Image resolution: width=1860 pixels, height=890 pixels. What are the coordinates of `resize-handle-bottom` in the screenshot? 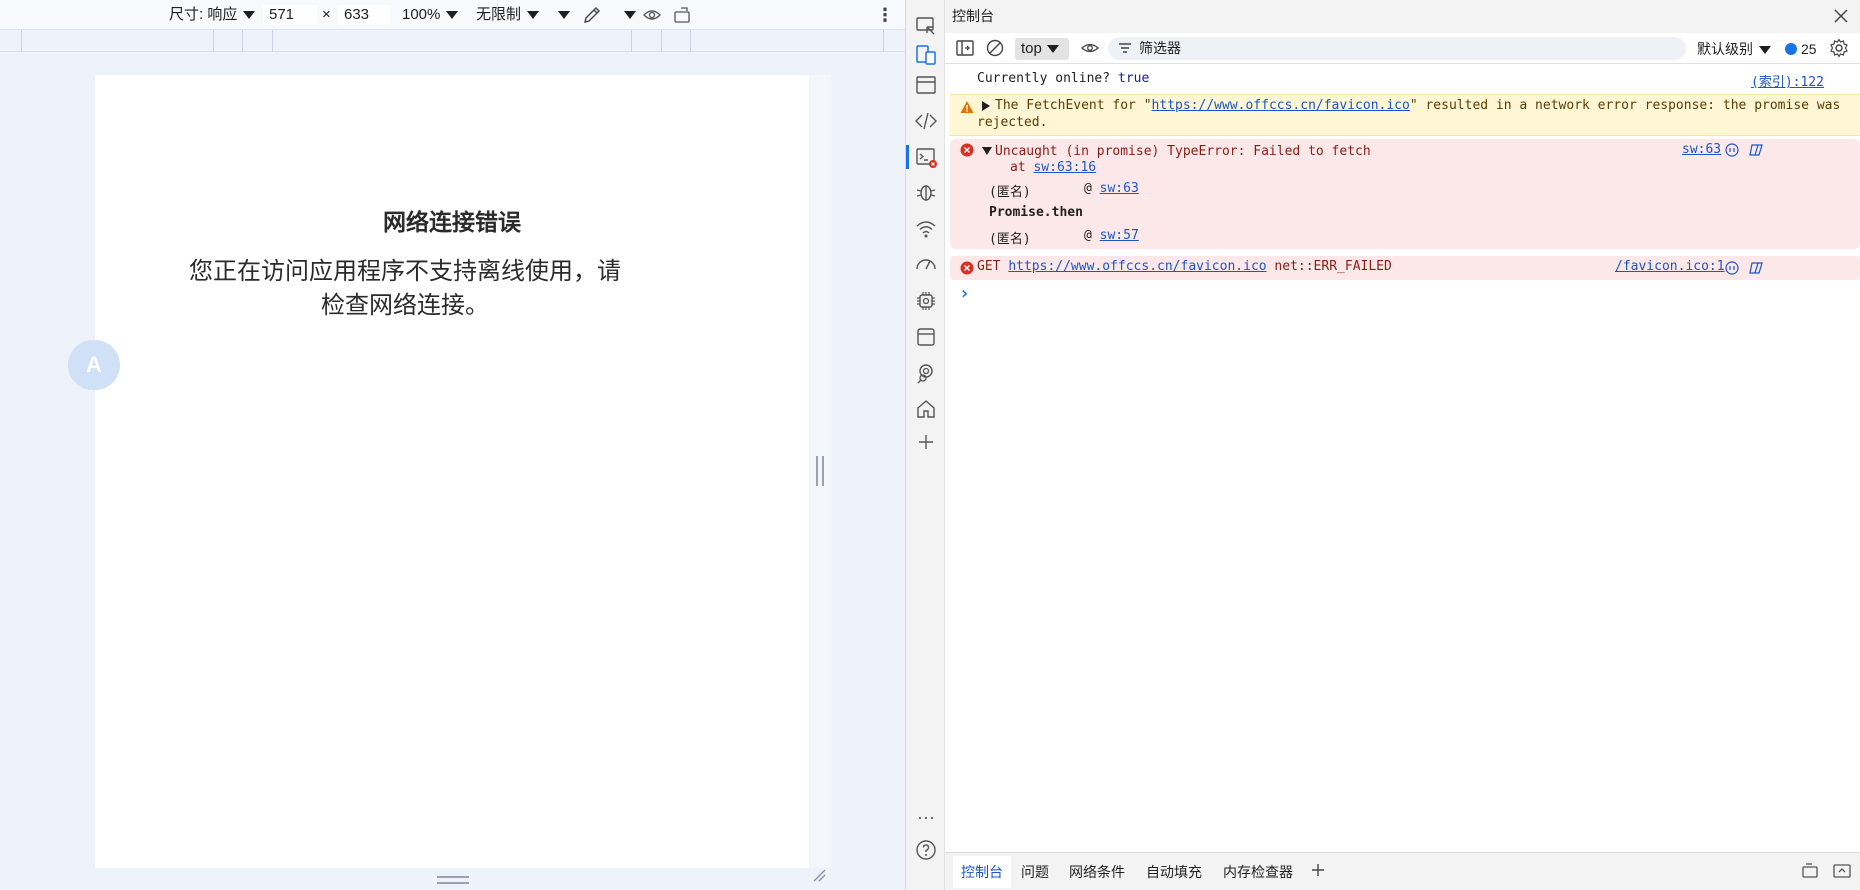 It's located at (453, 880).